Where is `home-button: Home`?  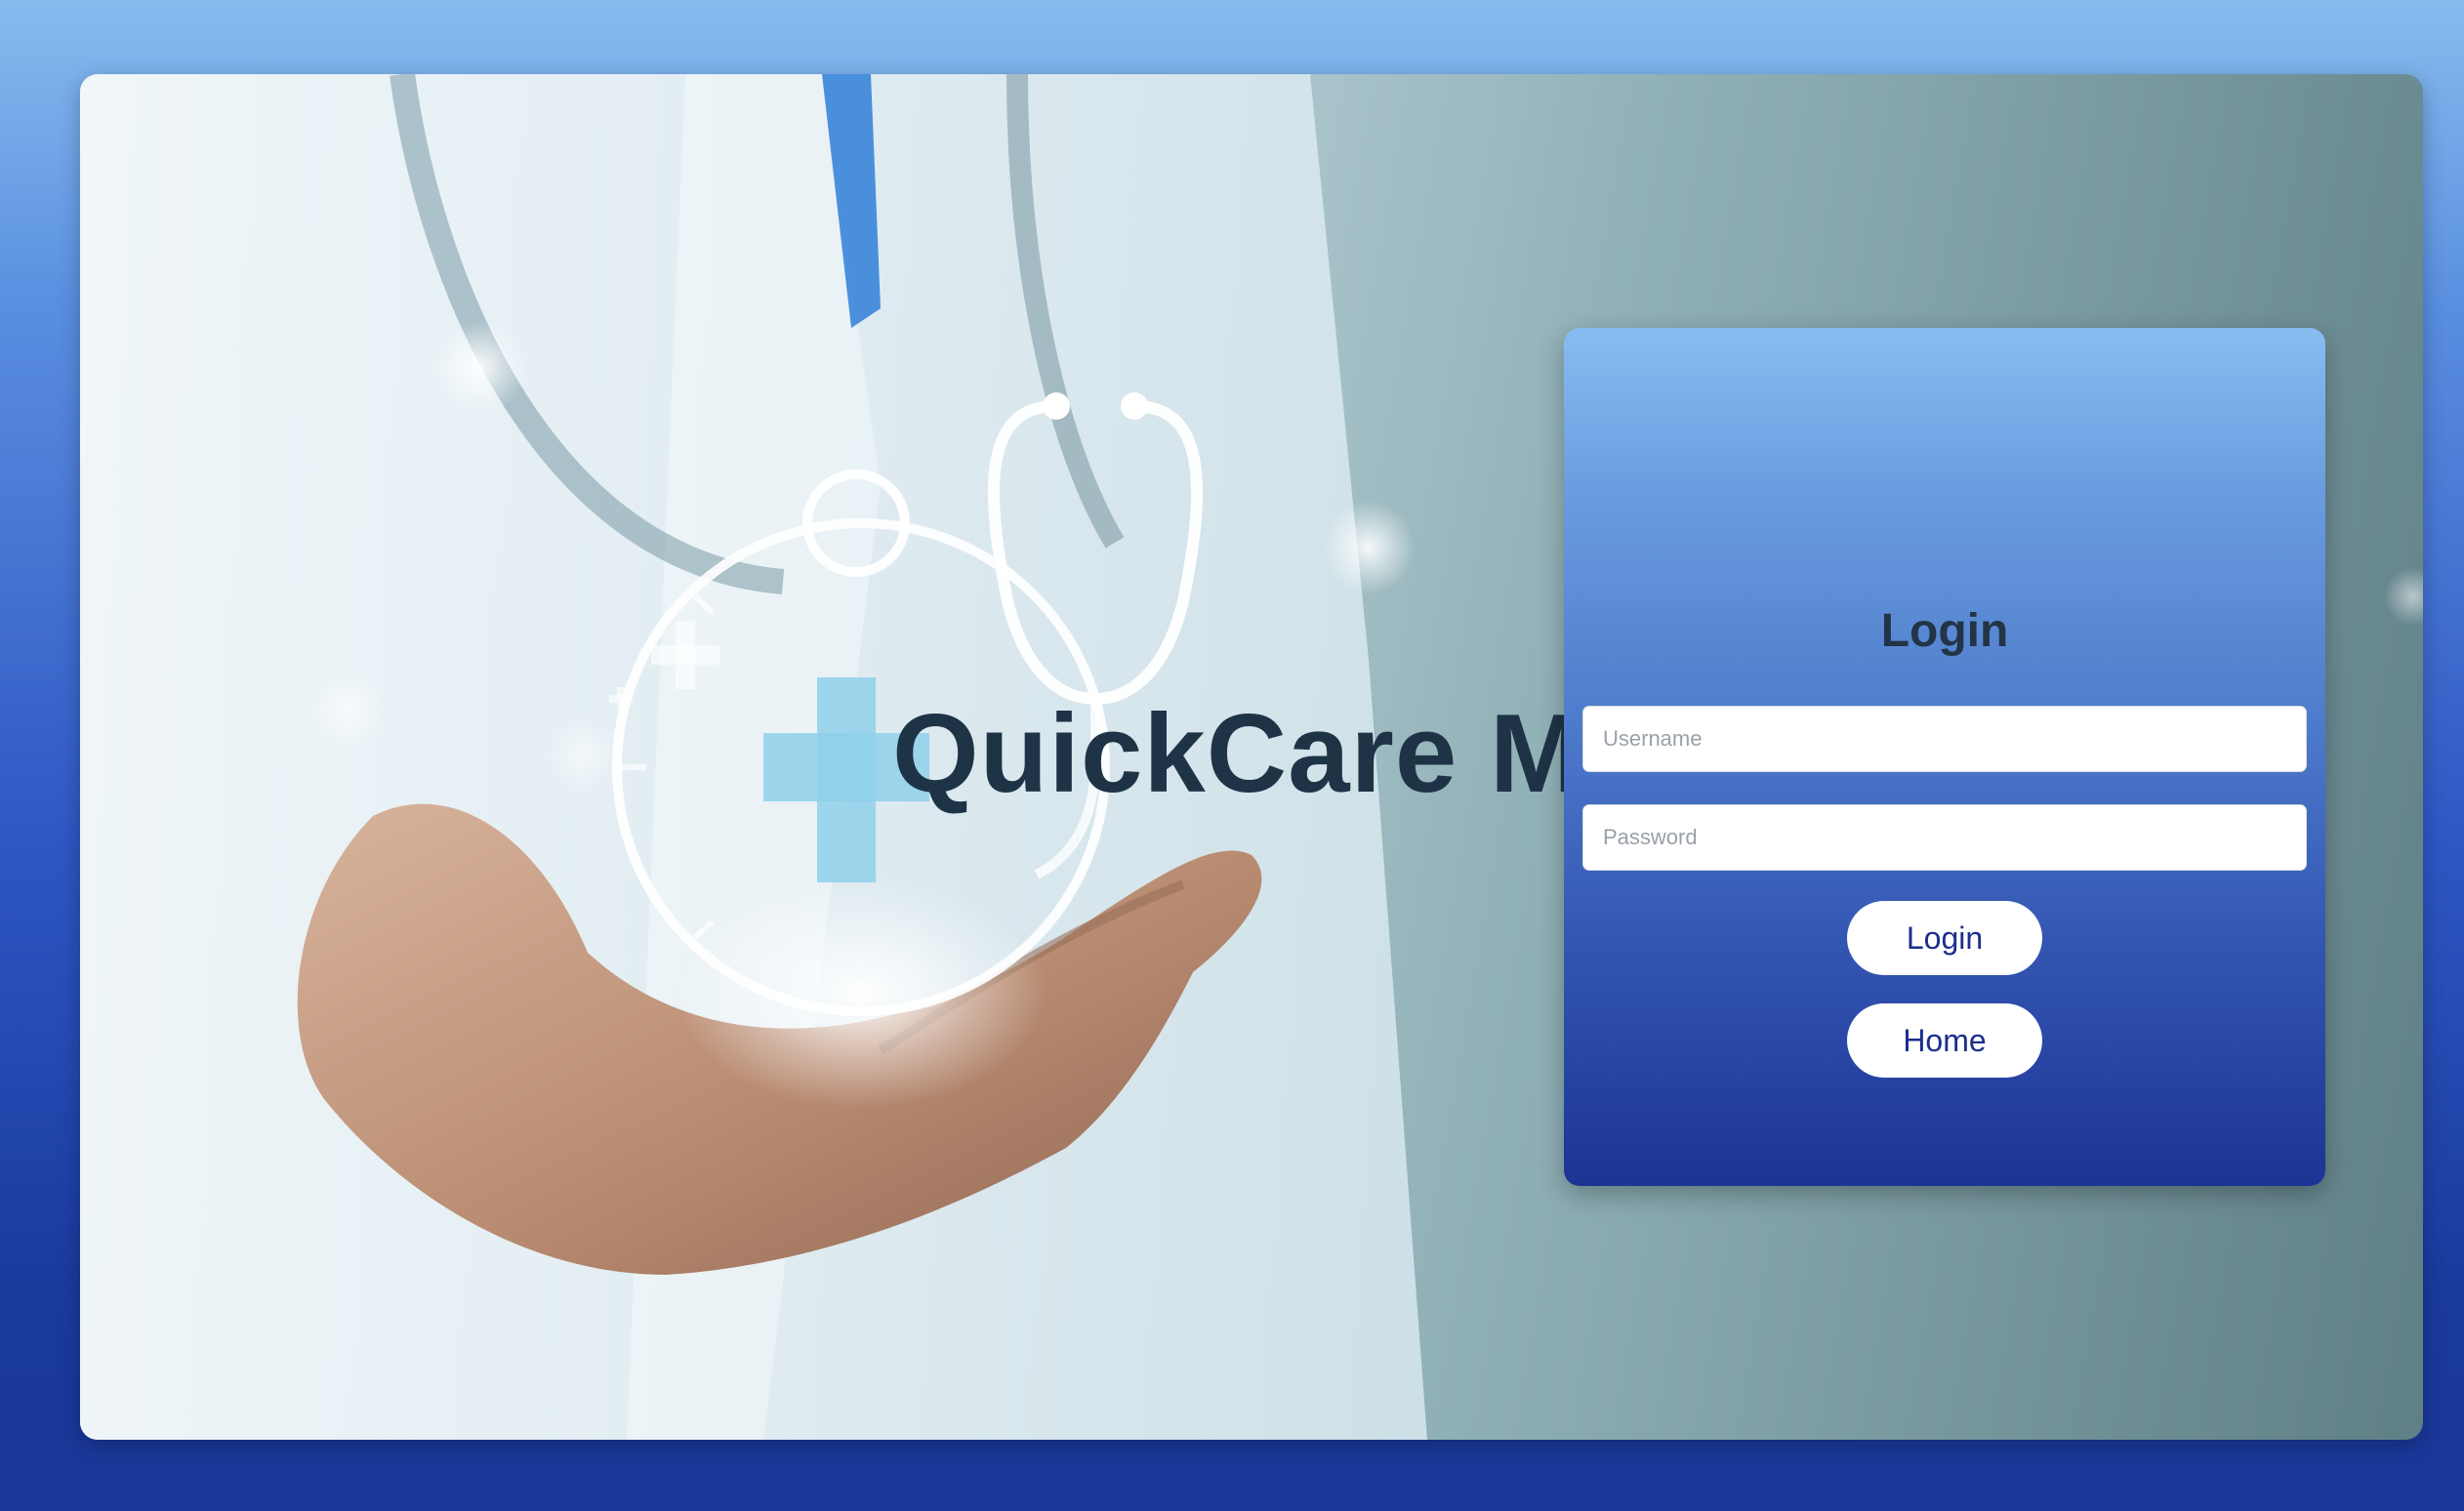
home-button: Home is located at coordinates (1944, 1040).